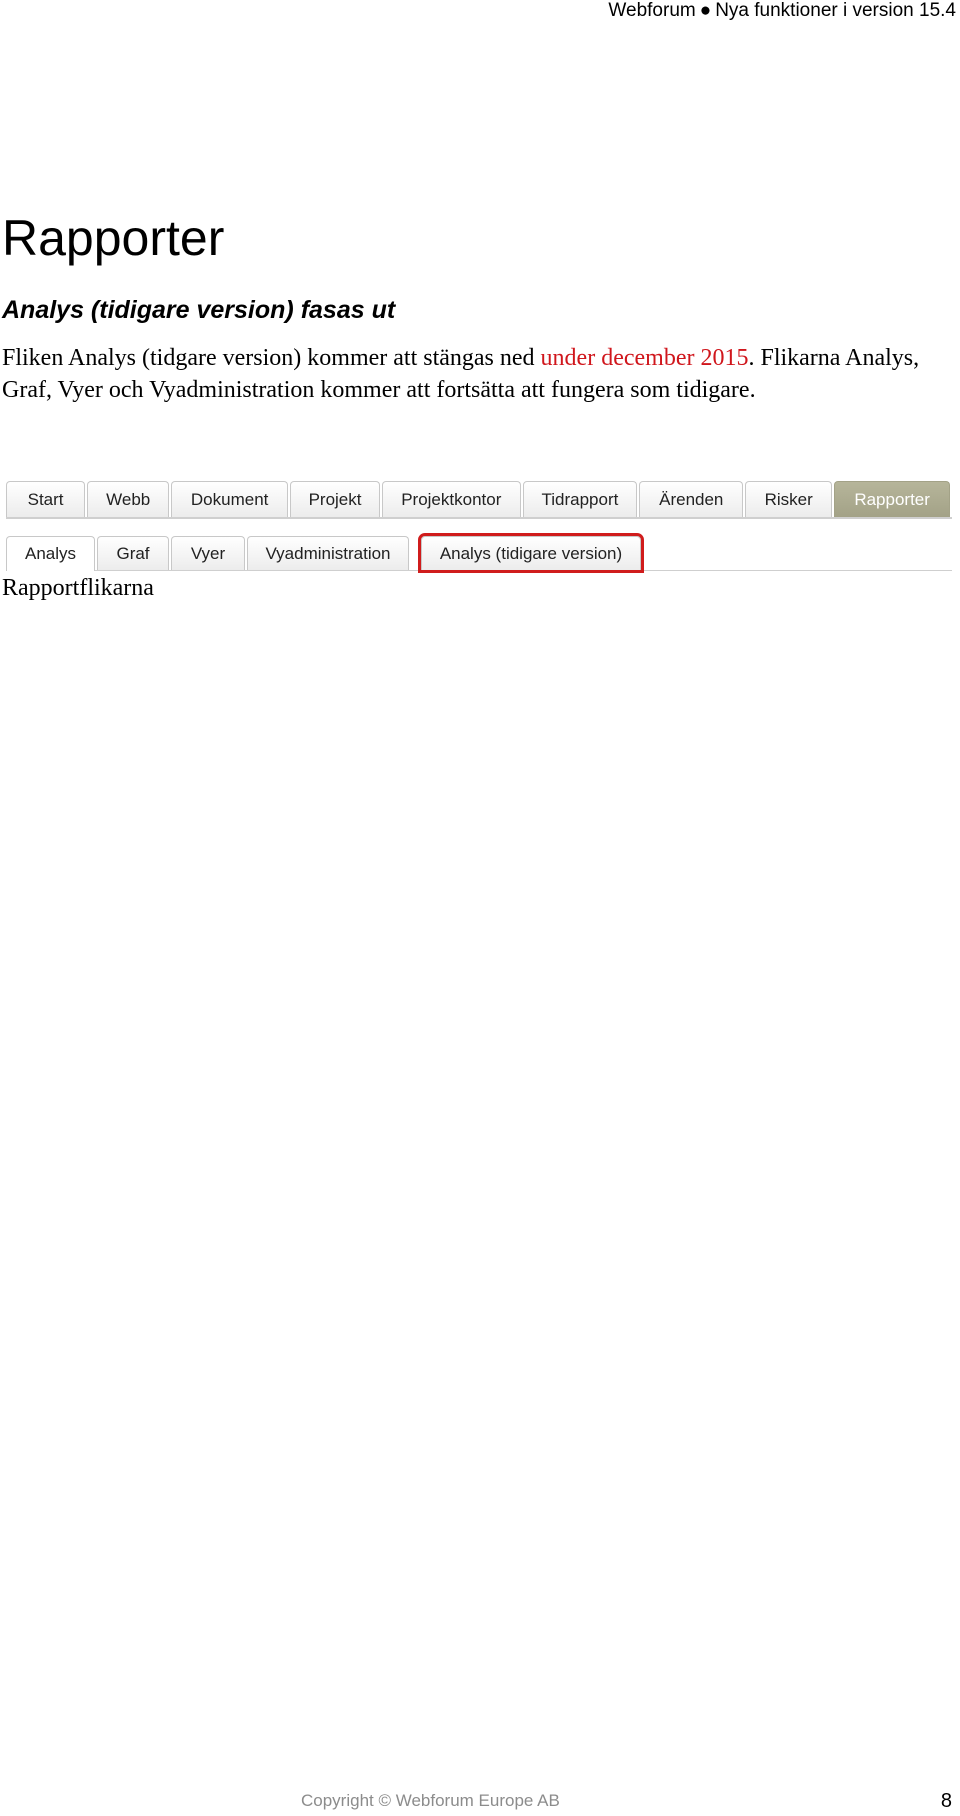 The image size is (960, 1816). I want to click on subtab-vyadministration: Vyadministration, so click(328, 553).